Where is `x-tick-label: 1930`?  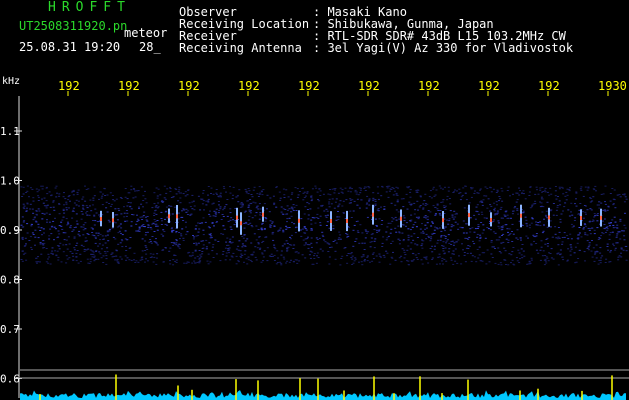
x-tick-label: 1930 is located at coordinates (612, 86).